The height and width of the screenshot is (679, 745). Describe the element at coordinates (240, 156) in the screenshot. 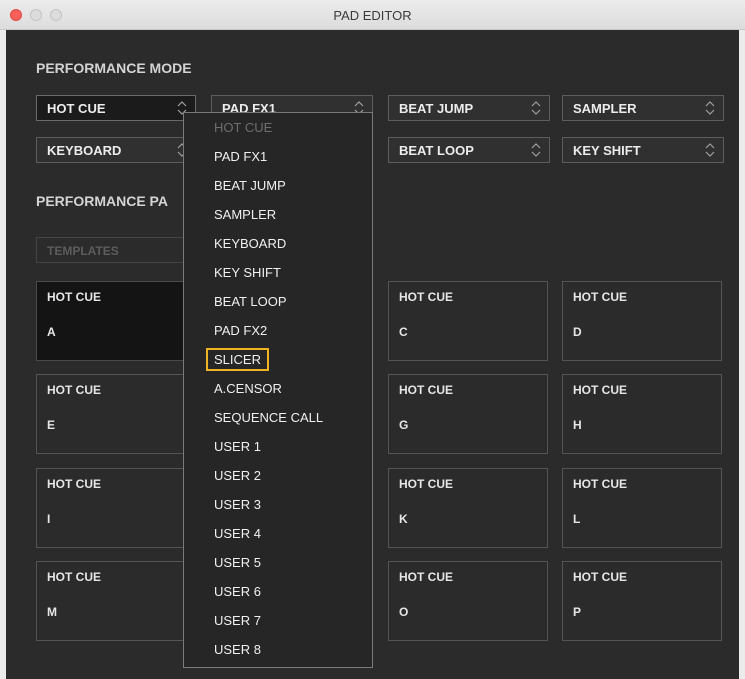

I see `menu-item-pad-fx1: PAD FX1` at that location.